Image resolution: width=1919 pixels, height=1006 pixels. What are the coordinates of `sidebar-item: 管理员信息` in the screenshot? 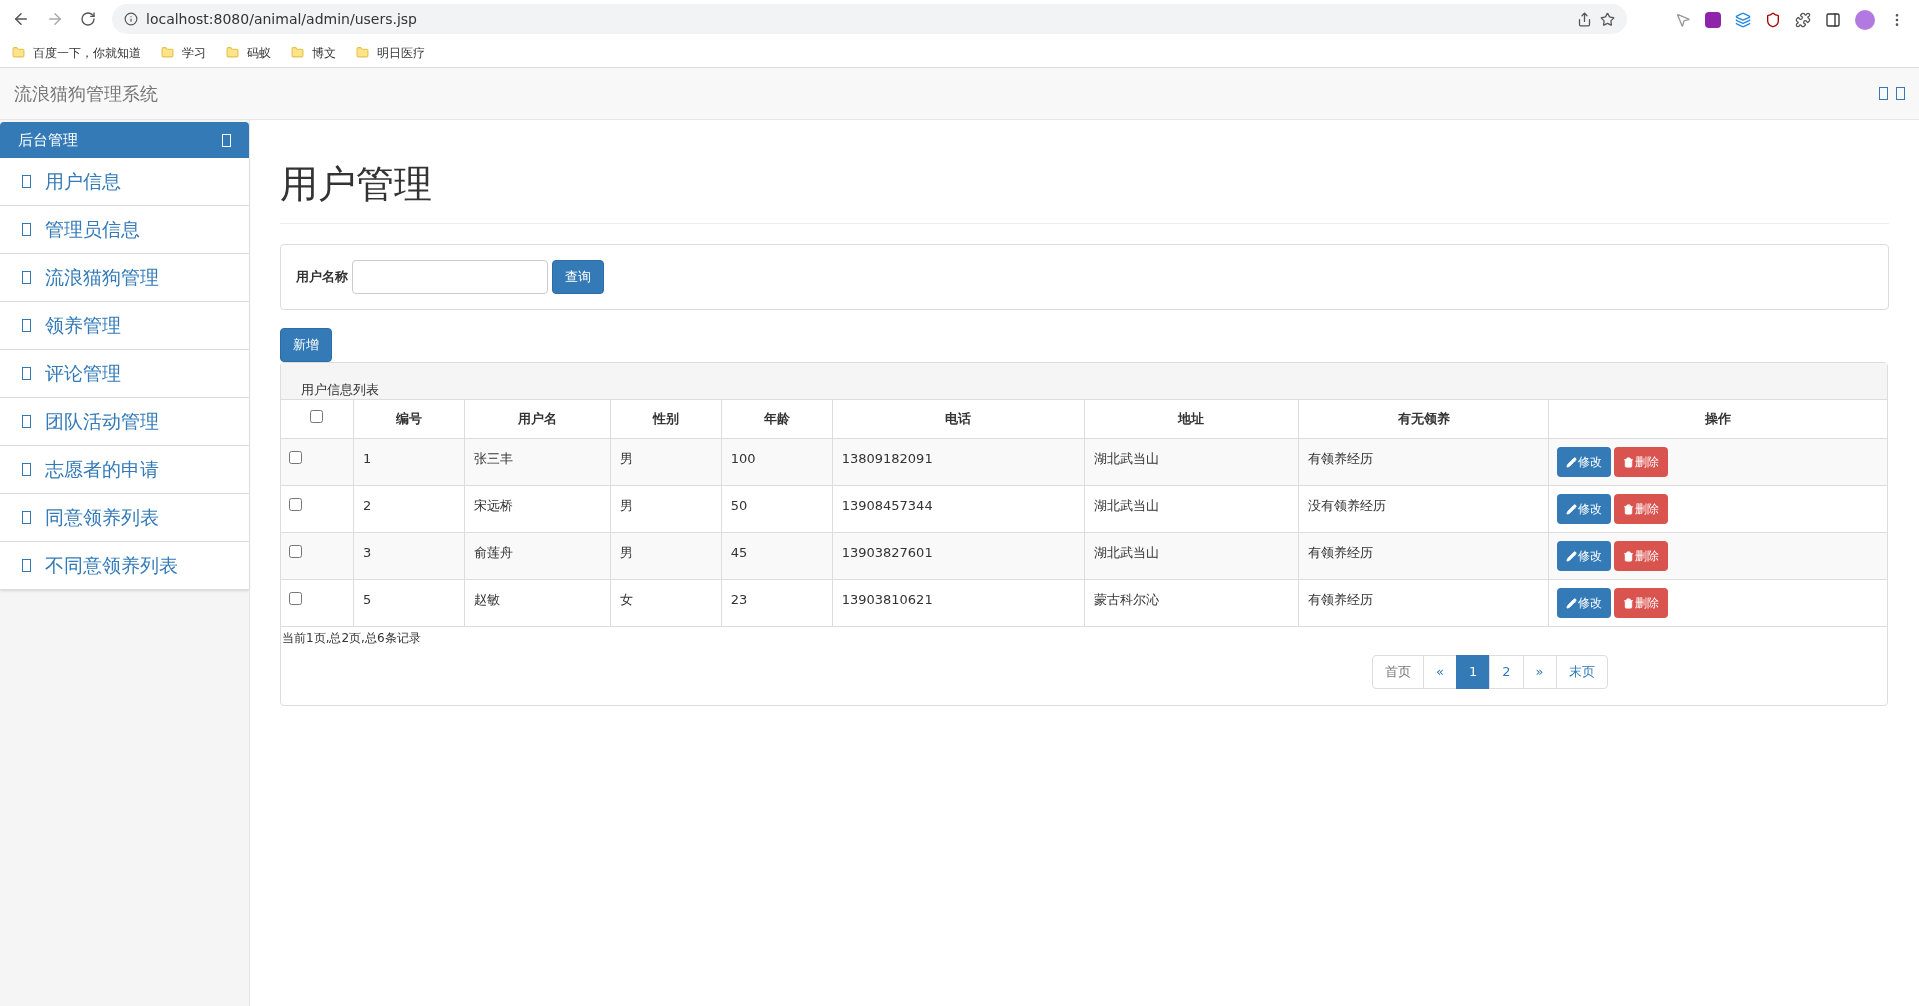 It's located at (124, 230).